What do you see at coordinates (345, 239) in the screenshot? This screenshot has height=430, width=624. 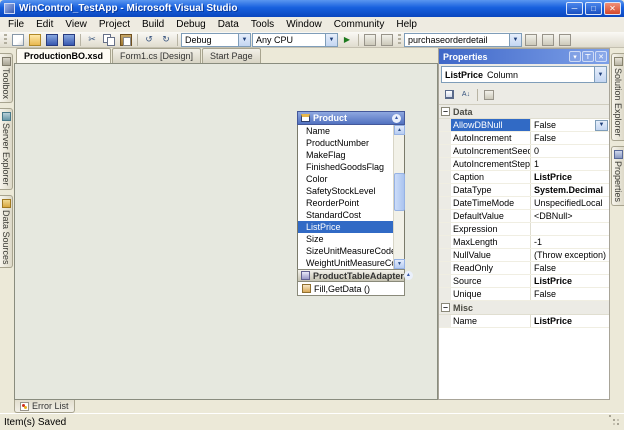 I see `column-row: Size` at bounding box center [345, 239].